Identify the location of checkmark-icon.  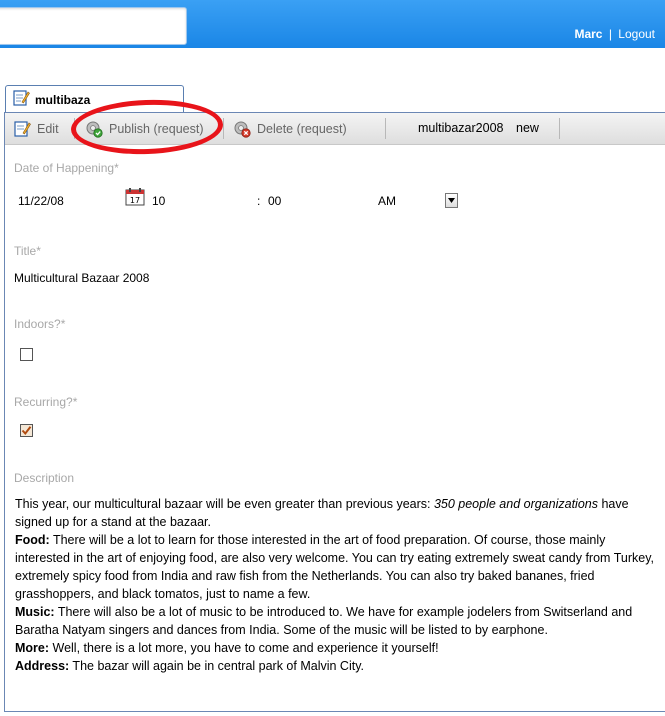
(26, 431).